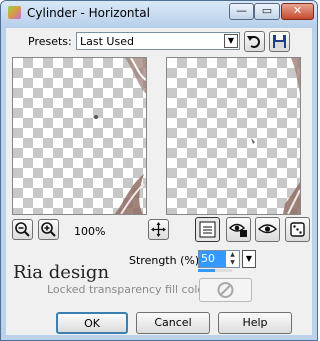  What do you see at coordinates (275, 136) in the screenshot?
I see `after-image-icon` at bounding box center [275, 136].